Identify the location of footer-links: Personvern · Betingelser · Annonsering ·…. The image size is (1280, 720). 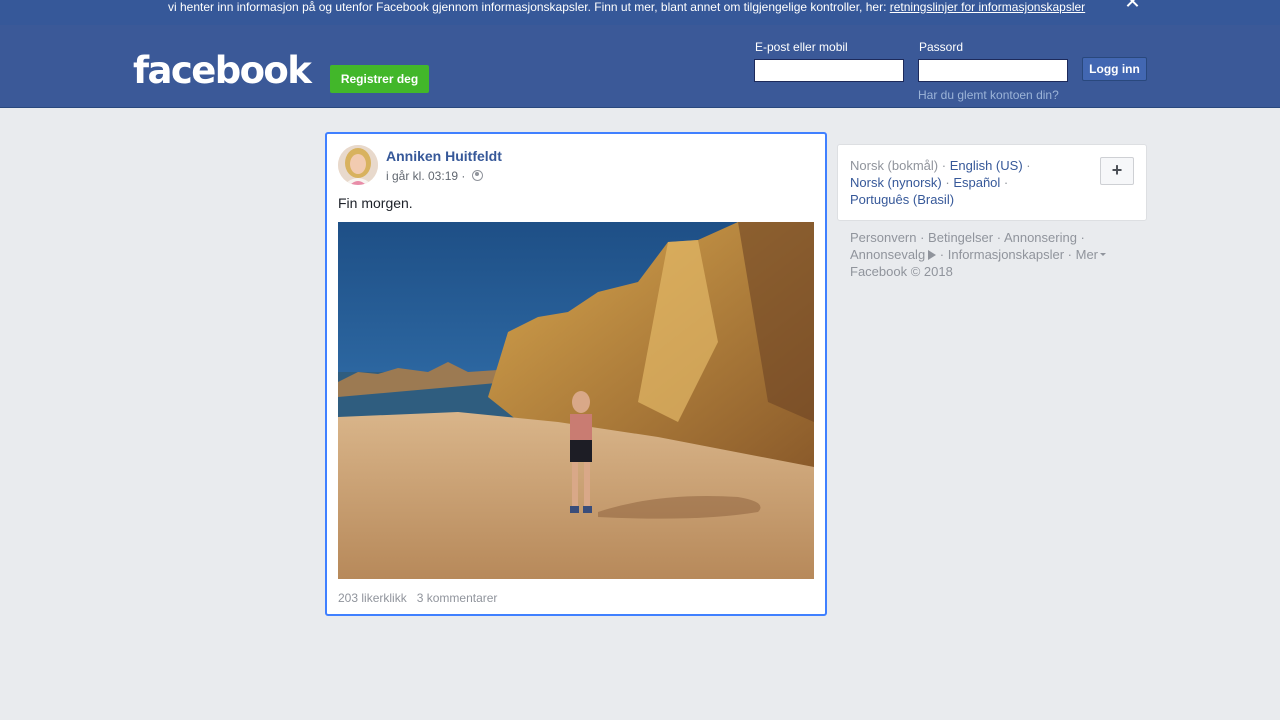
(1000, 254).